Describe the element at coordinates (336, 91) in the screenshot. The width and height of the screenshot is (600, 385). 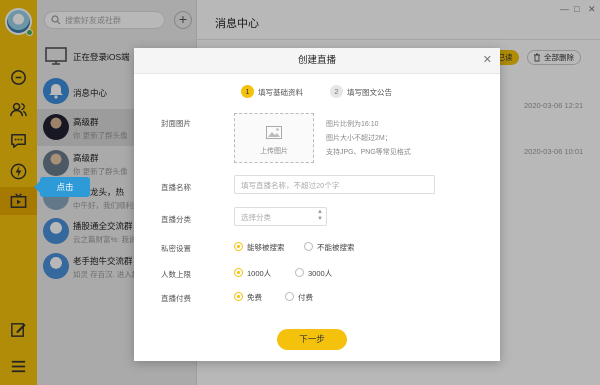
I see `step-number: 2` at that location.